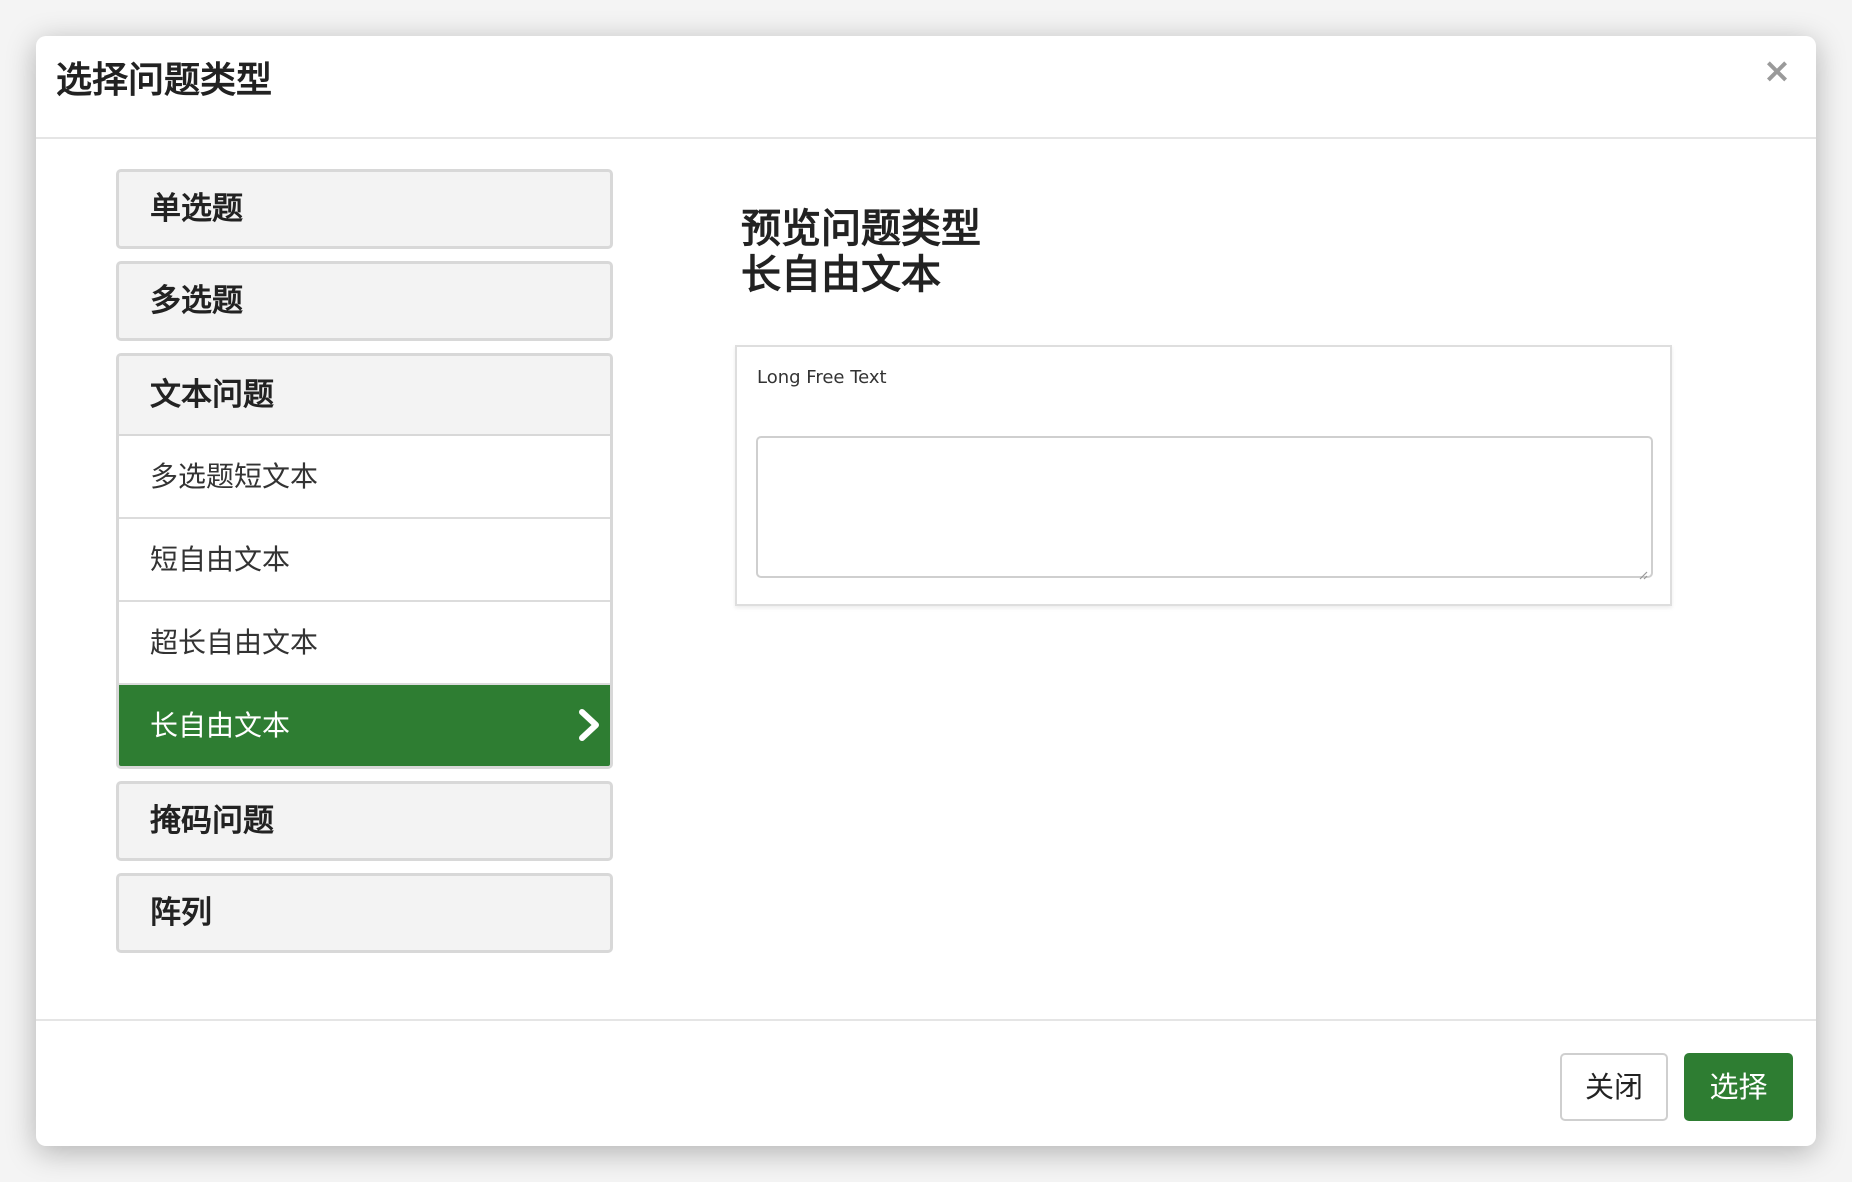 This screenshot has height=1182, width=1852. Describe the element at coordinates (1614, 1087) in the screenshot. I see `close-button: 关闭` at that location.